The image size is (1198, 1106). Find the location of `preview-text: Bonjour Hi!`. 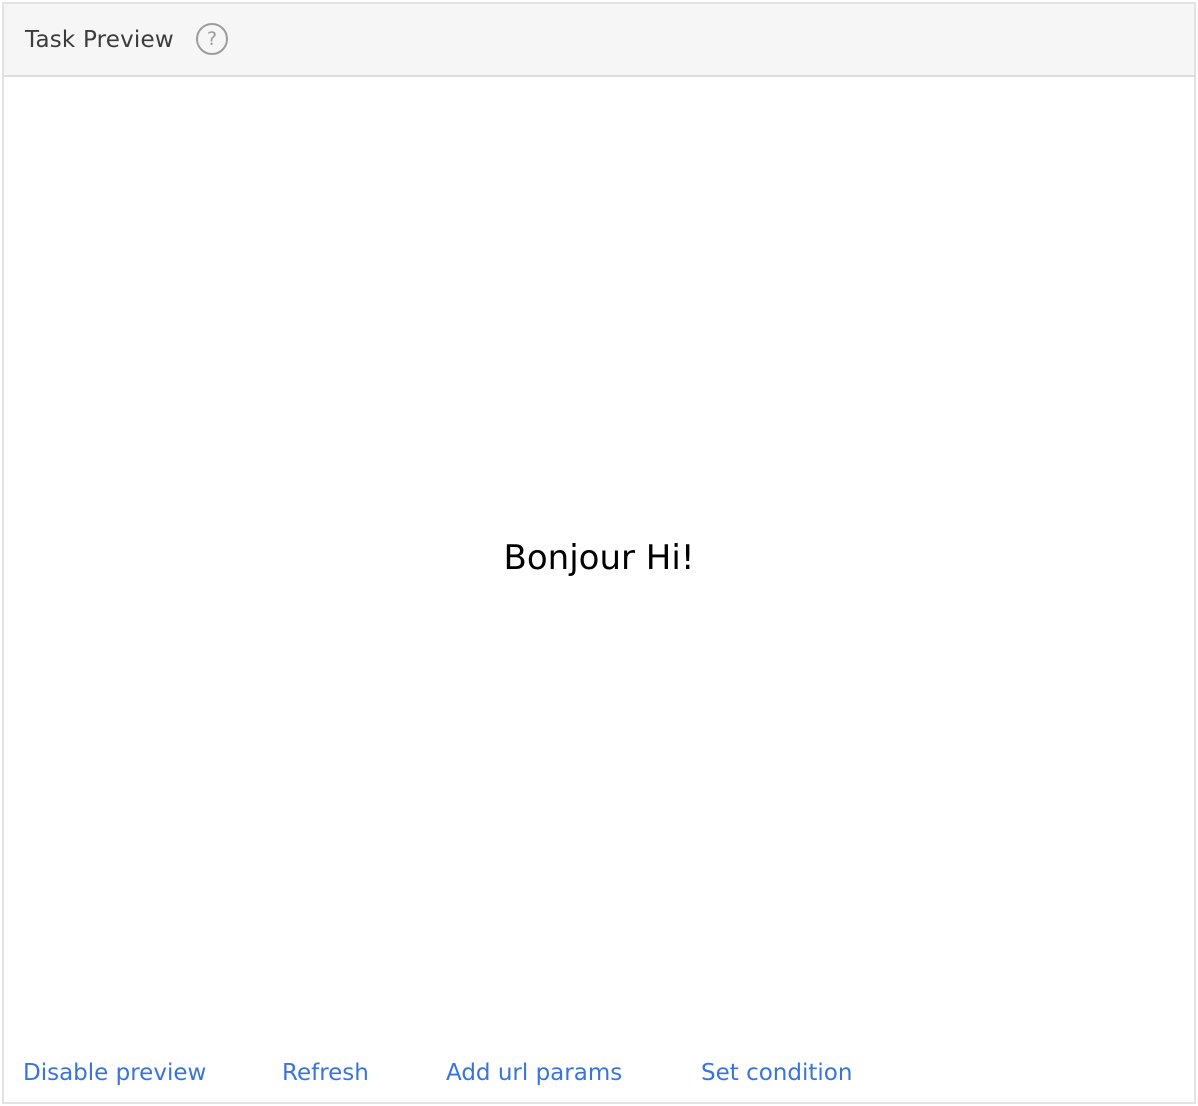

preview-text: Bonjour Hi! is located at coordinates (599, 558).